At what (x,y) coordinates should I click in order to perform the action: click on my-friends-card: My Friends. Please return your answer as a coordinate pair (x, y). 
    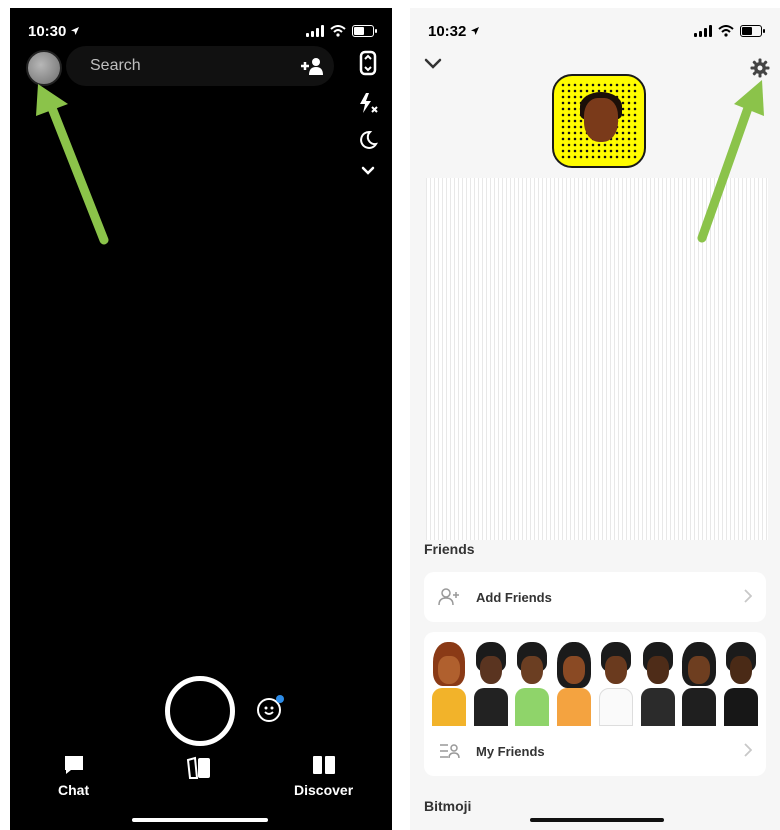
    Looking at the image, I should click on (595, 704).